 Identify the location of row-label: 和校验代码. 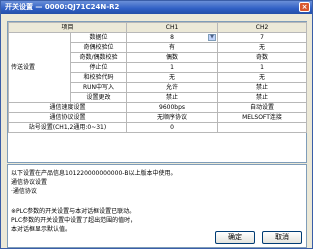
(98, 77).